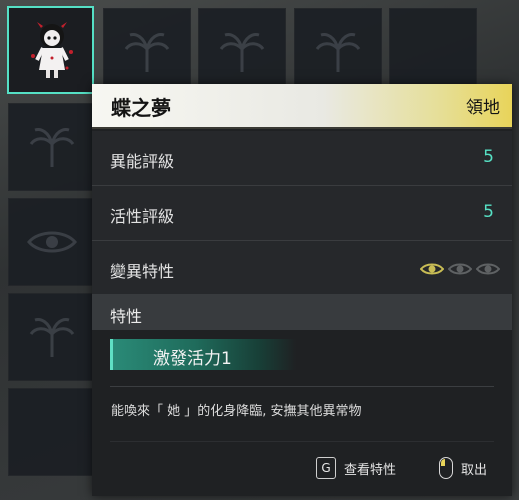 The width and height of the screenshot is (519, 500). Describe the element at coordinates (326, 468) in the screenshot. I see `g-key-icon: G` at that location.